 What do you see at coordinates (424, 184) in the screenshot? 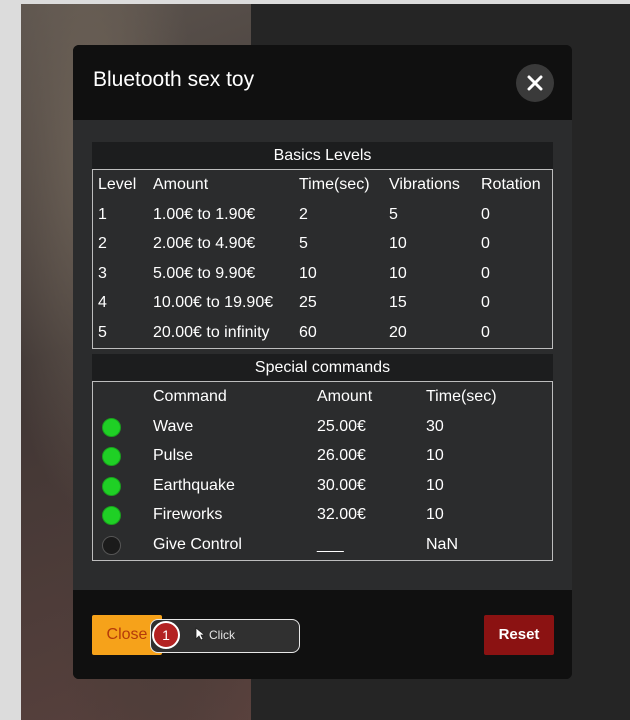
I see `column-header-vibrations: Vibrations` at bounding box center [424, 184].